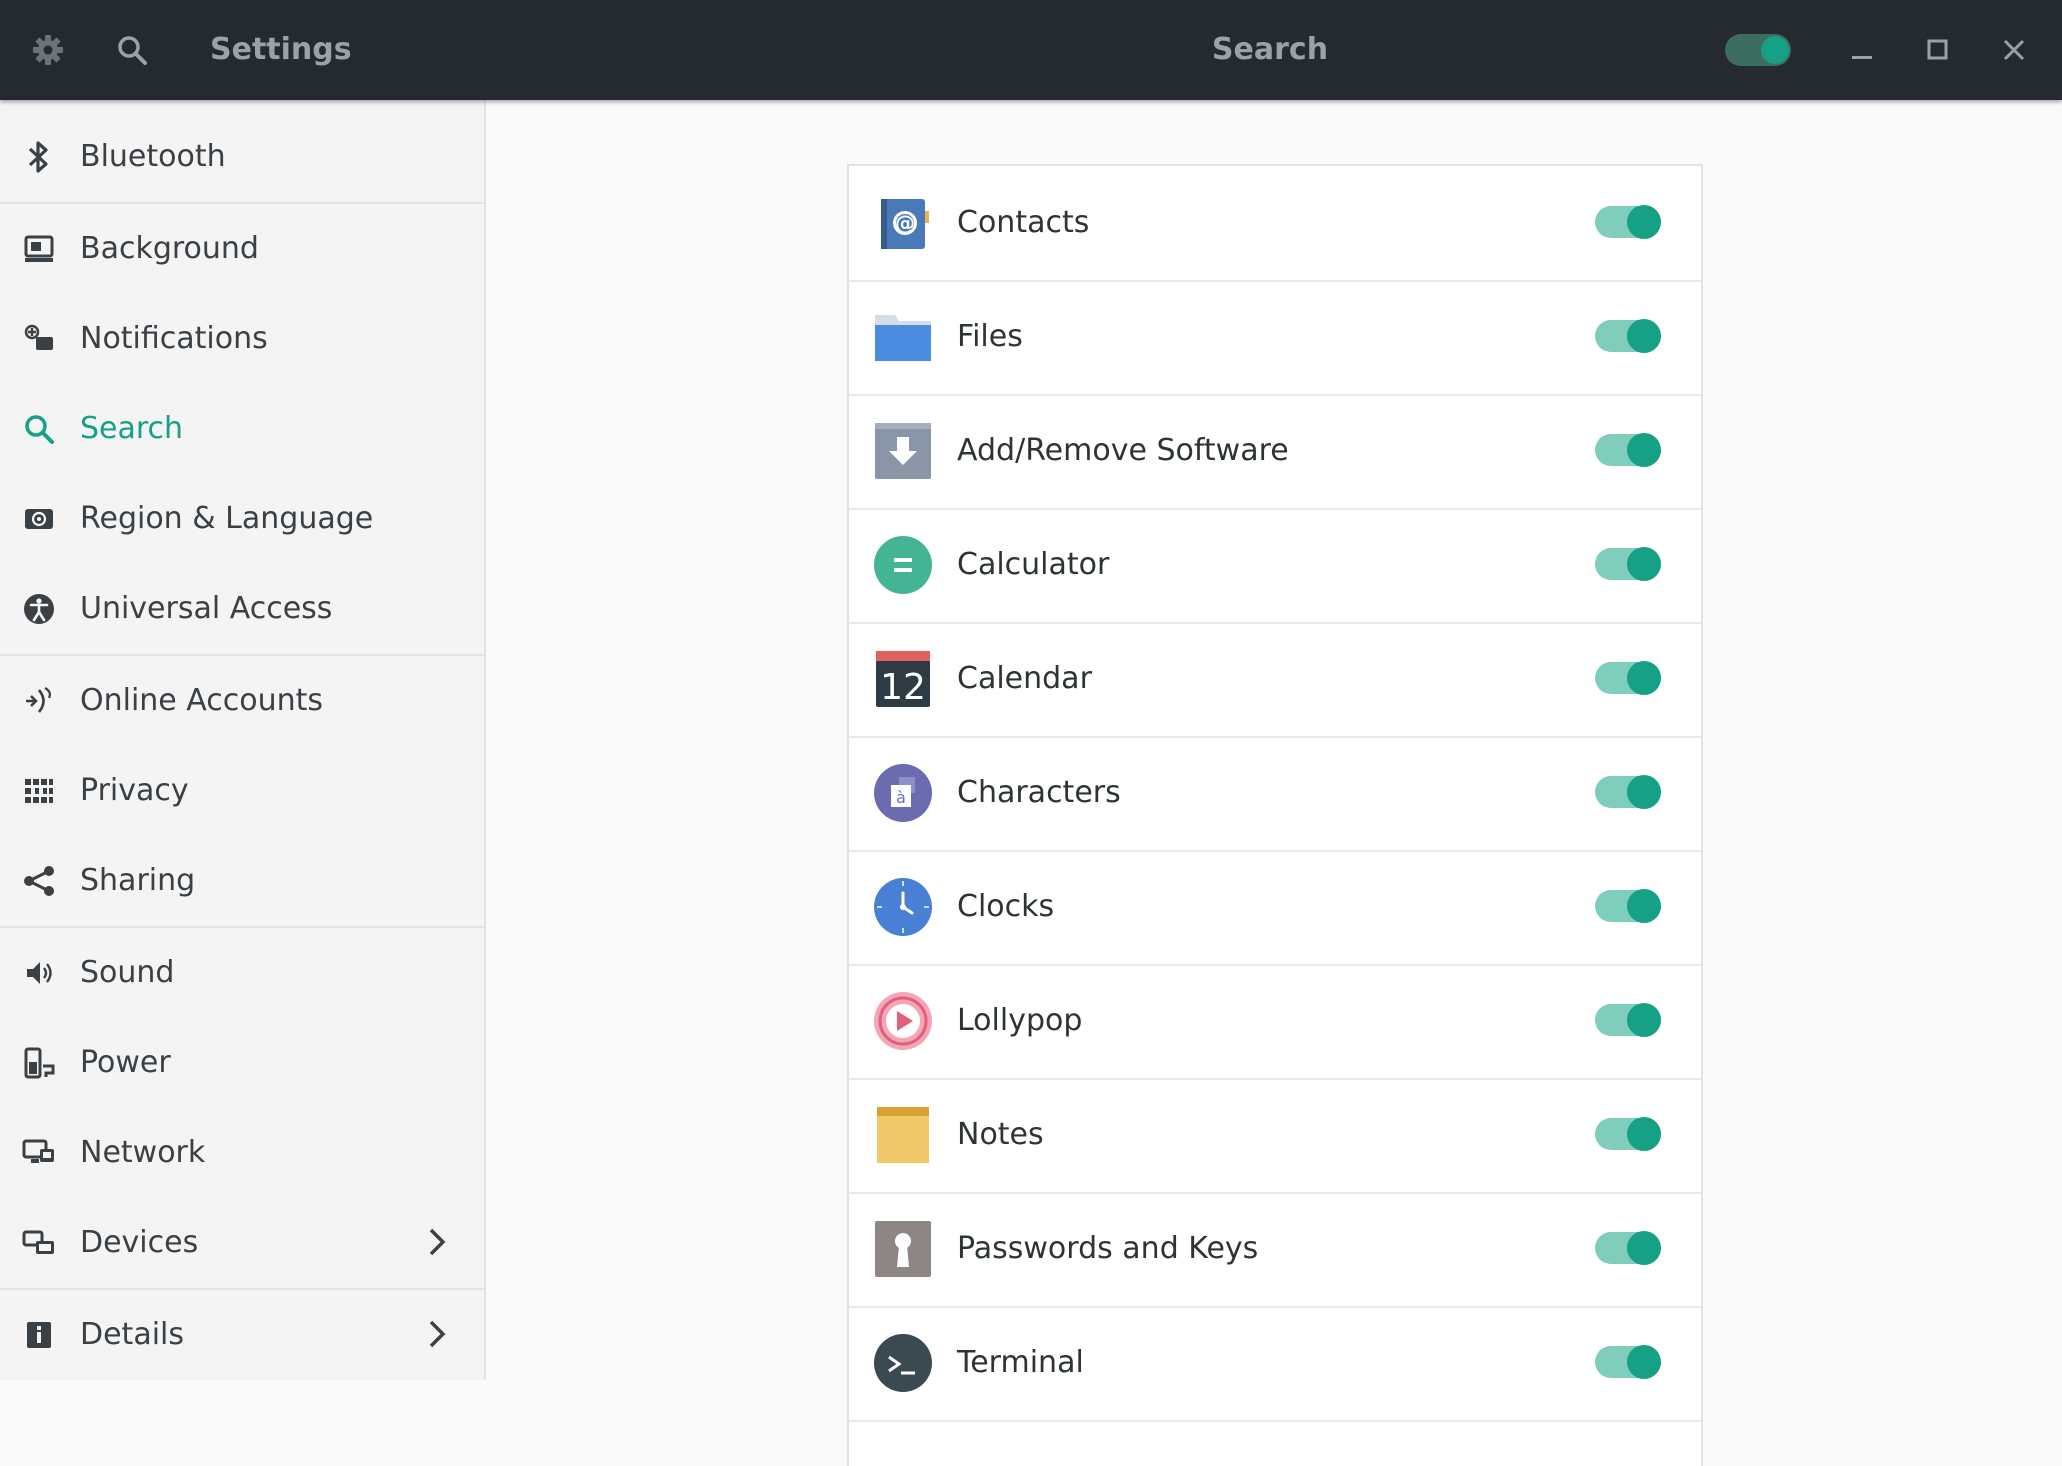  Describe the element at coordinates (1023, 222) in the screenshot. I see `provider-label: Contacts` at that location.